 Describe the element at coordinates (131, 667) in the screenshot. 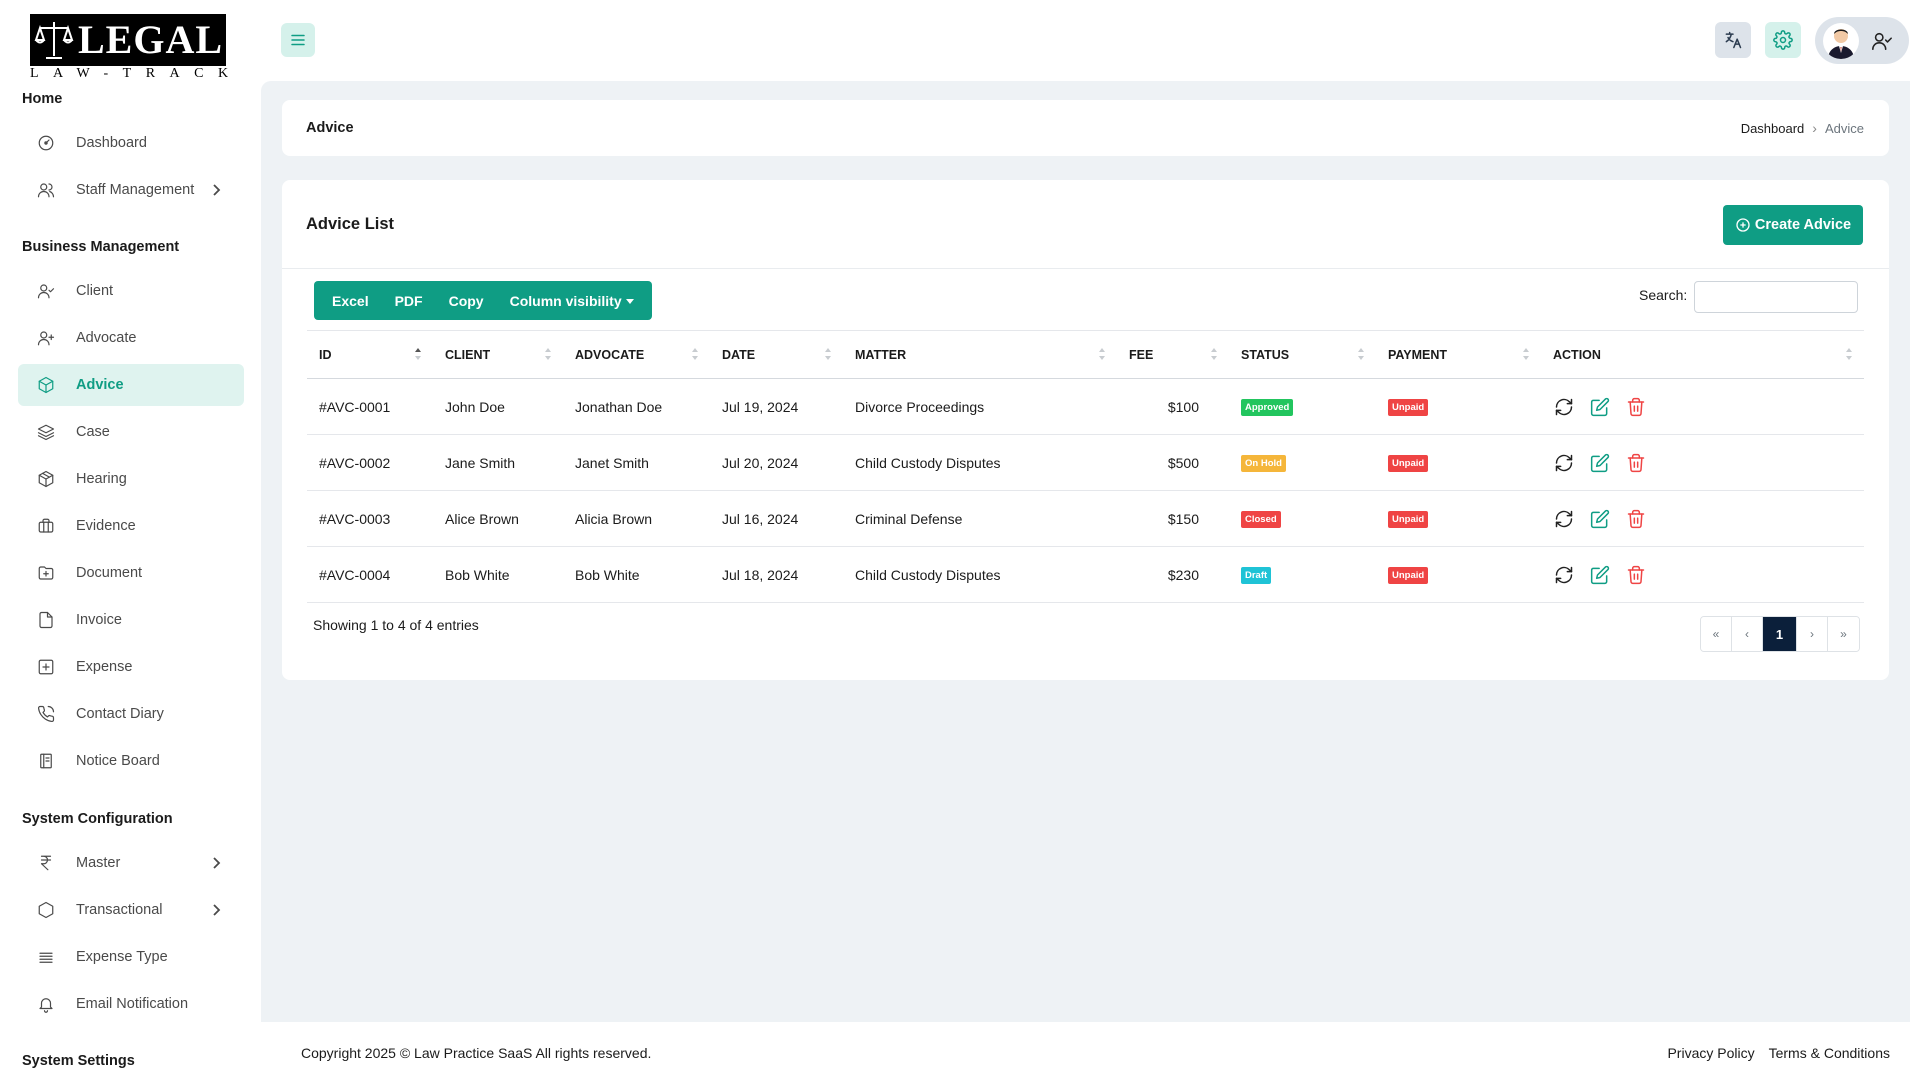

I see `sidebar-item-expense: Expense` at that location.